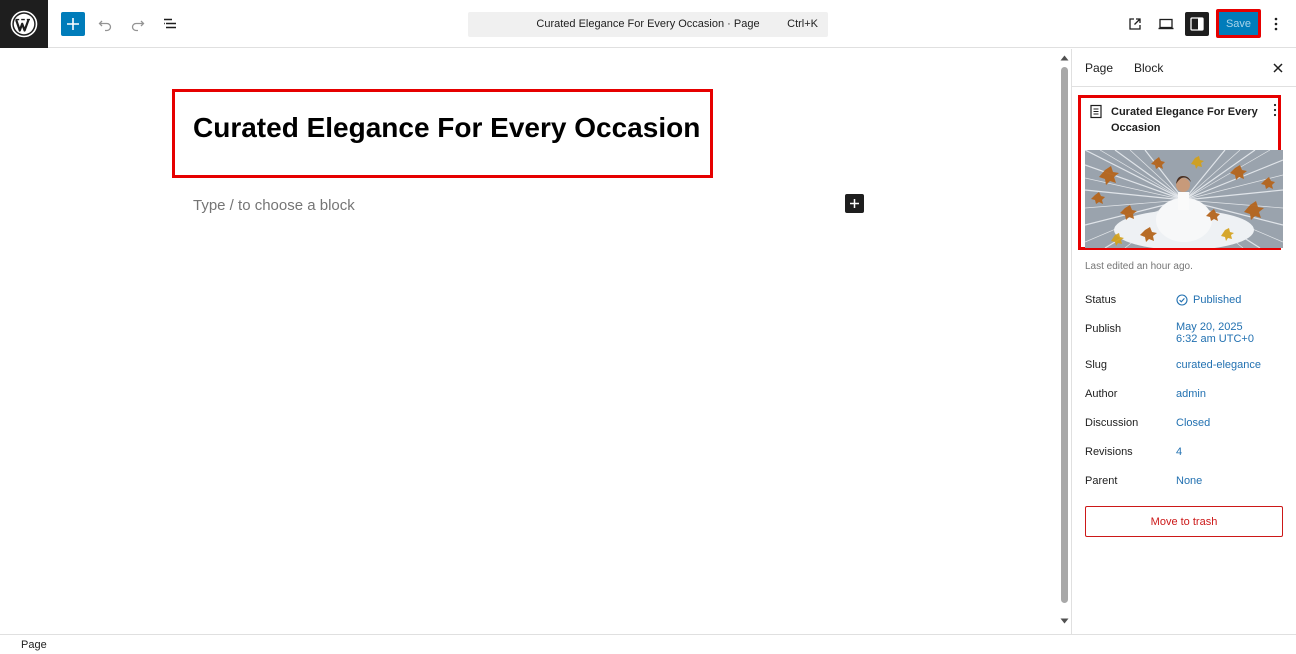 The height and width of the screenshot is (654, 1296). I want to click on scroll-down-arrow-icon, so click(1064, 621).